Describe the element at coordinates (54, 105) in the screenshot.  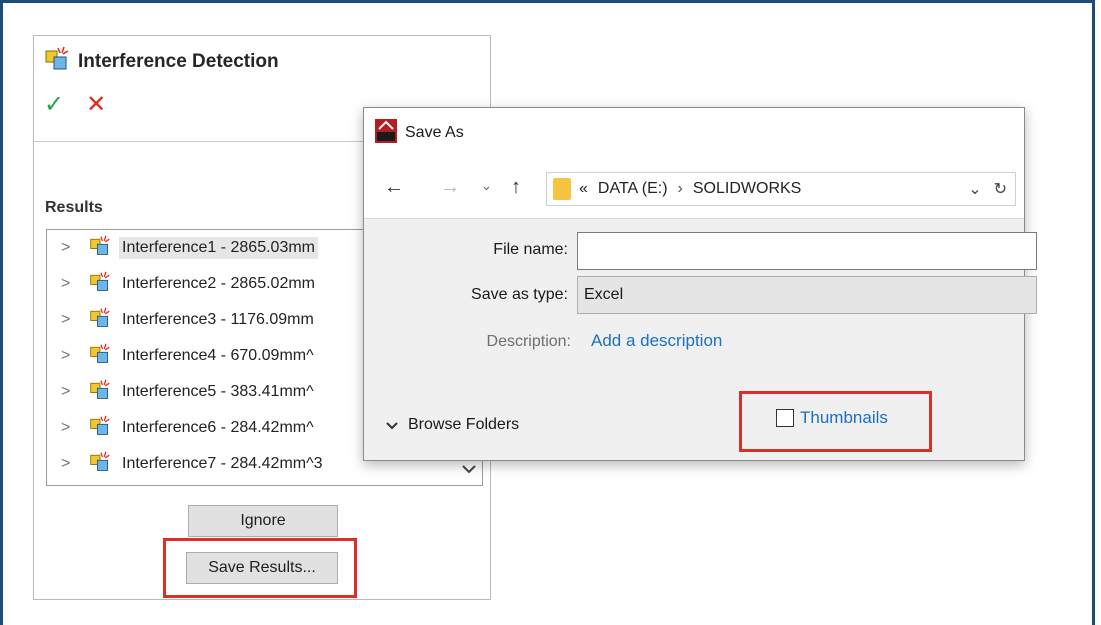
I see `ok-check-icon: ✓` at that location.